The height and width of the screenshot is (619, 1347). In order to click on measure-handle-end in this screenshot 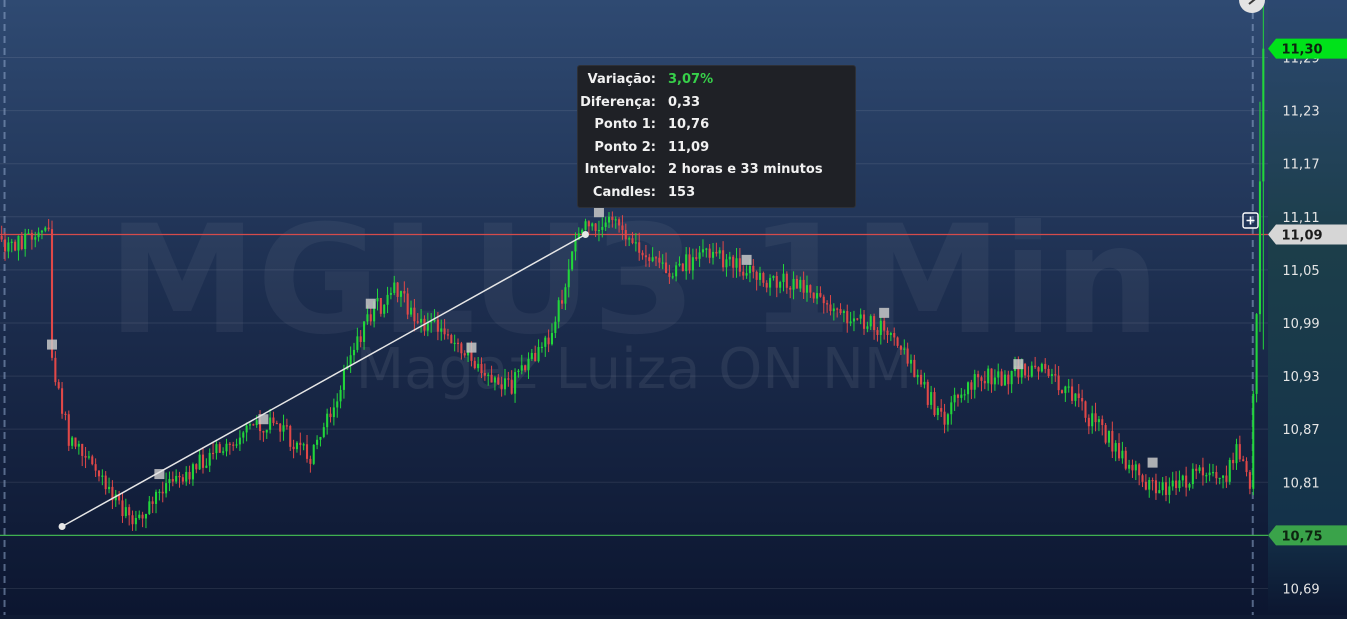, I will do `click(585, 234)`.